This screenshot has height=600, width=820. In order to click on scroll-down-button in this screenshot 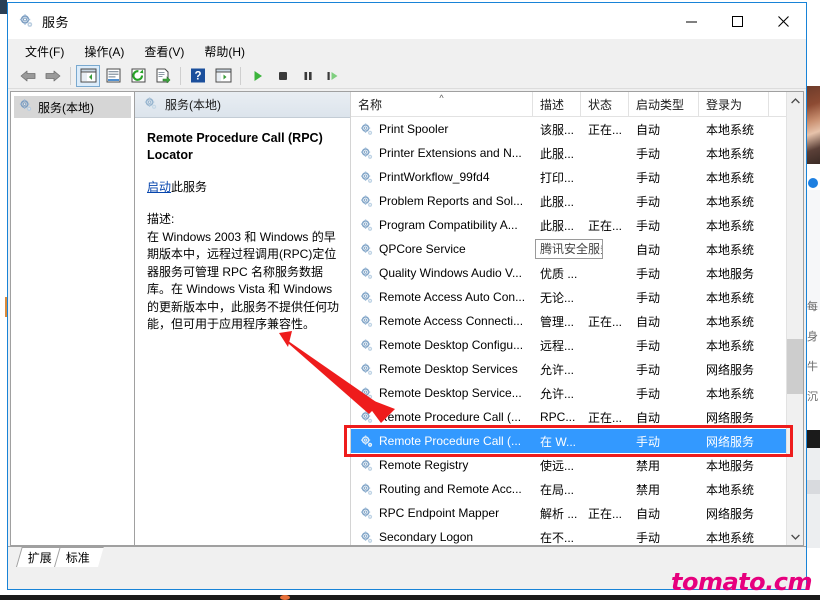, I will do `click(795, 536)`.